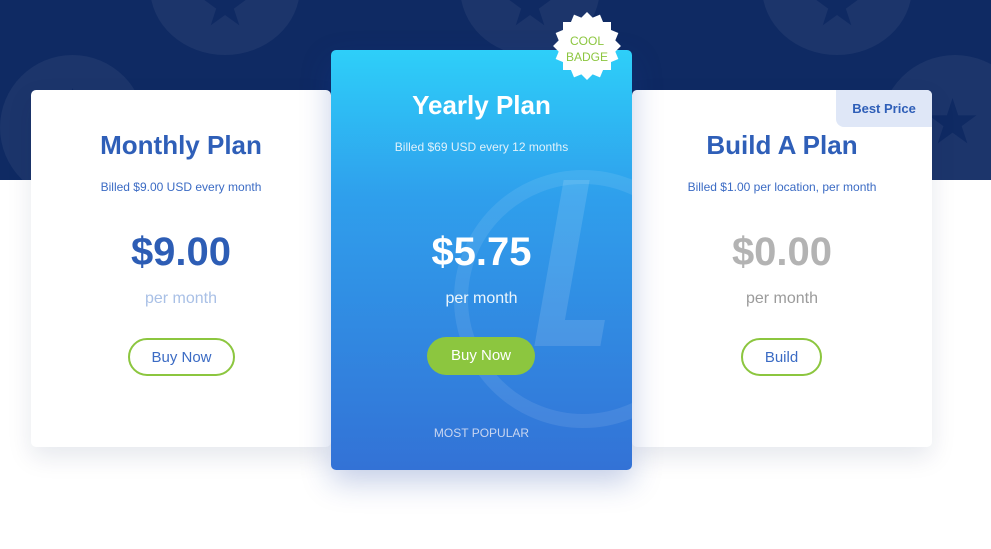  I want to click on plan-title: Build A Plan, so click(782, 145).